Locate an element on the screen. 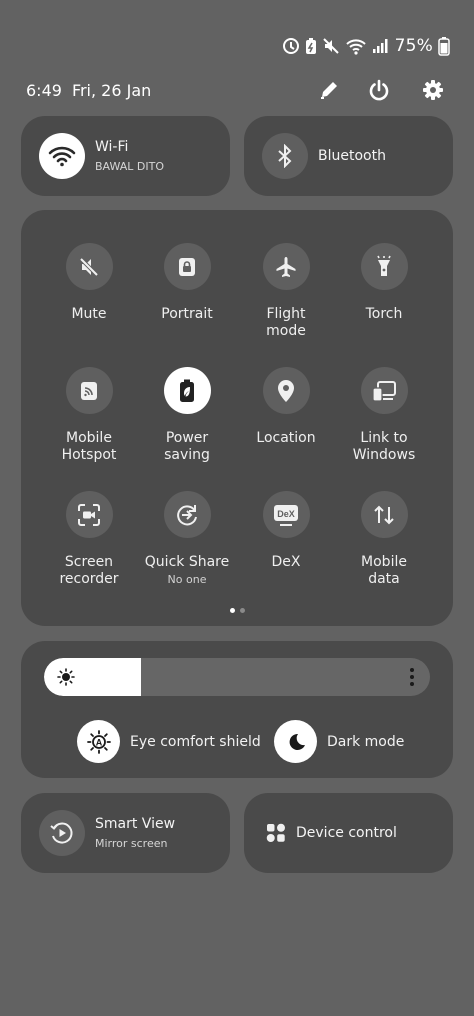 This screenshot has height=1016, width=474. bluetooth-title: Bluetooth is located at coordinates (352, 156).